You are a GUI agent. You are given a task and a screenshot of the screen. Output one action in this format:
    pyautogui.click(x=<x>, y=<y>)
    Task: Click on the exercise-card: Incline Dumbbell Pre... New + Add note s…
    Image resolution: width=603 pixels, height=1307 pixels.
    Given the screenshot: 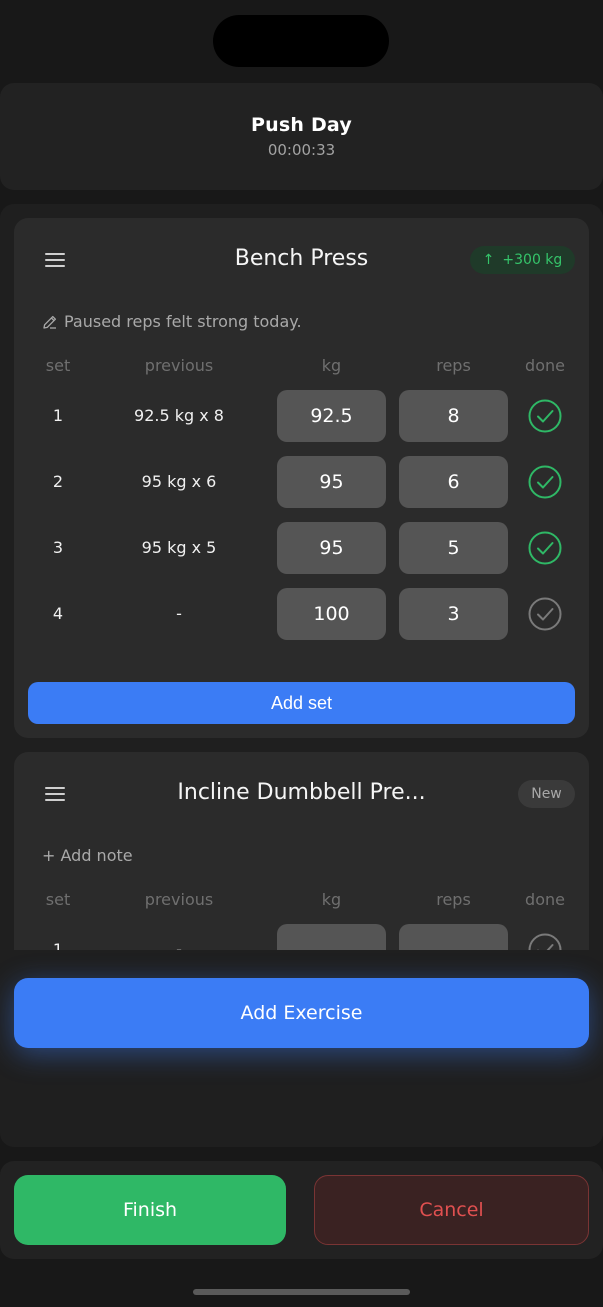 What is the action you would take?
    pyautogui.click(x=301, y=851)
    